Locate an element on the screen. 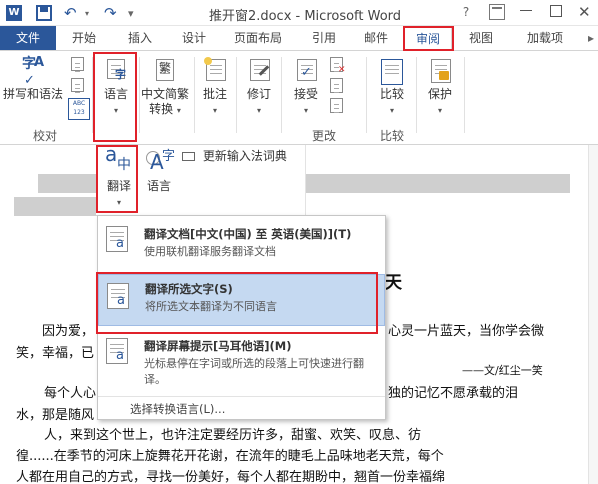 The image size is (598, 484). tab-home: 开始 is located at coordinates (84, 38).